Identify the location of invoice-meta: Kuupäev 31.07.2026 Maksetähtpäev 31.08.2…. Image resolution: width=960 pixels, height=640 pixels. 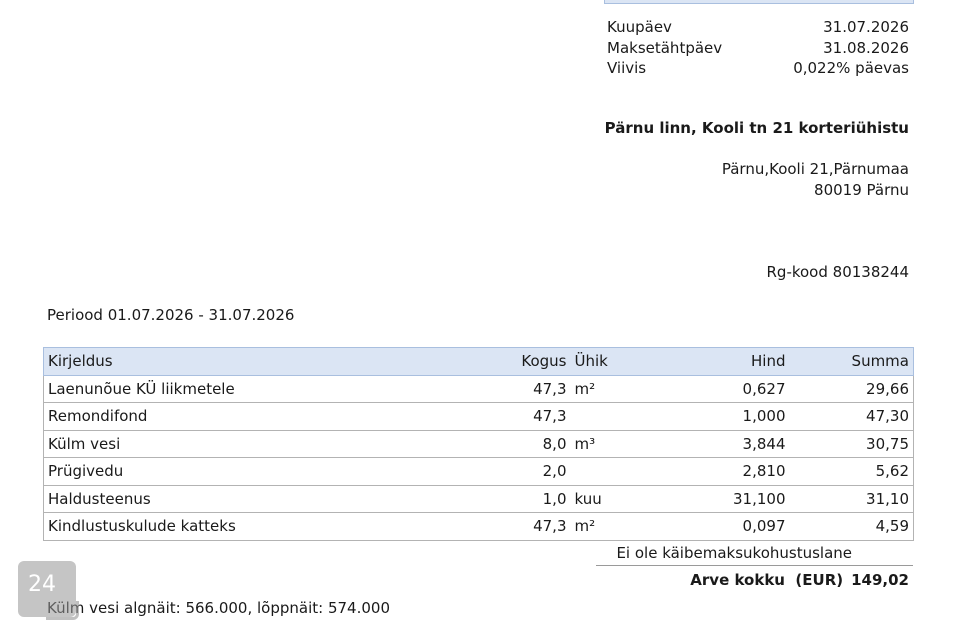
(758, 48).